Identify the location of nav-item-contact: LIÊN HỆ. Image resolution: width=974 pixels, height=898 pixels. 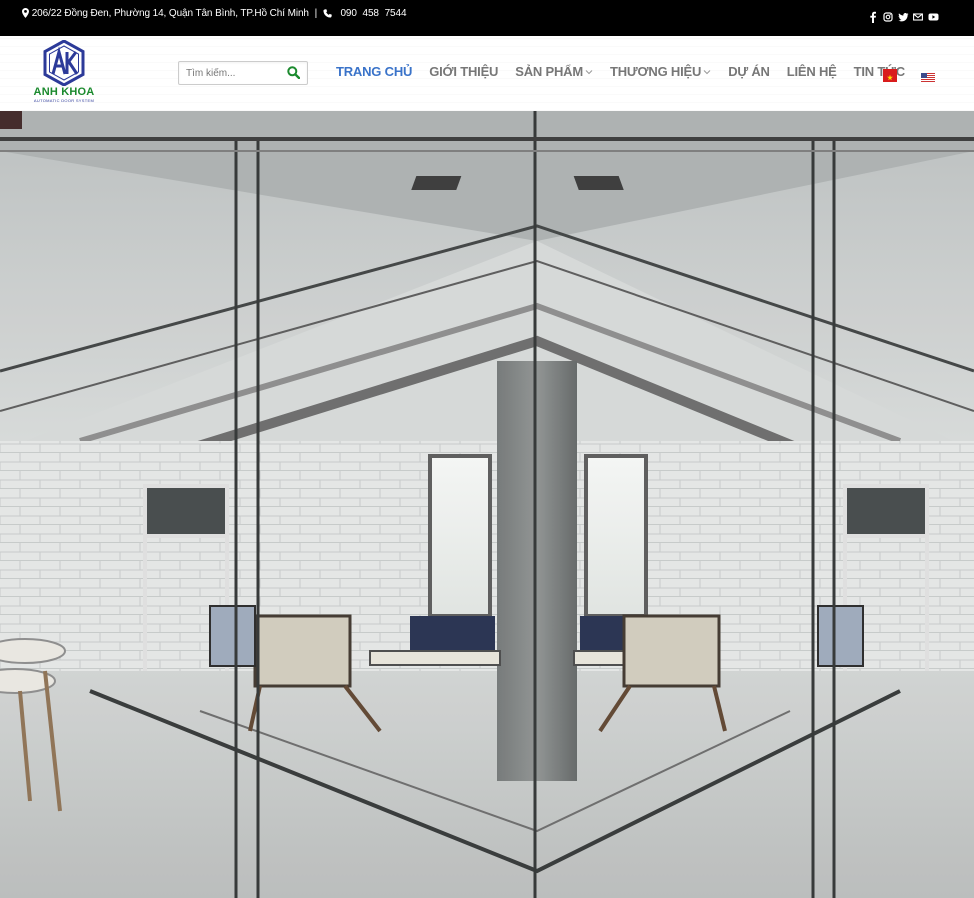
(812, 71).